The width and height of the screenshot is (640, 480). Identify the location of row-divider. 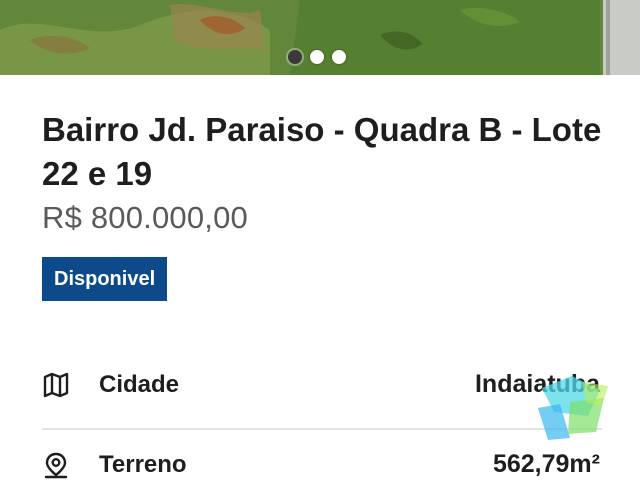
(322, 429).